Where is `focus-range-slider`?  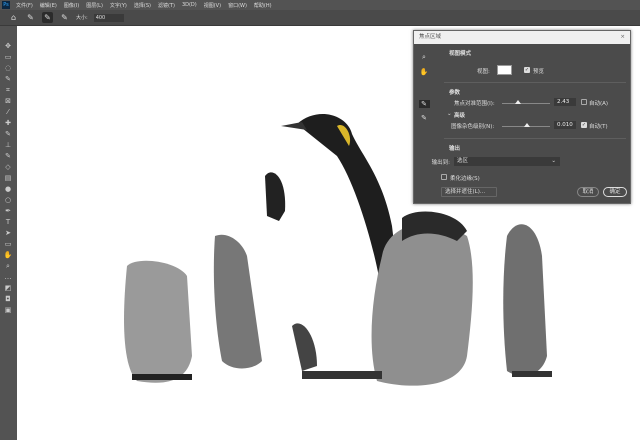
focus-range-slider is located at coordinates (526, 103).